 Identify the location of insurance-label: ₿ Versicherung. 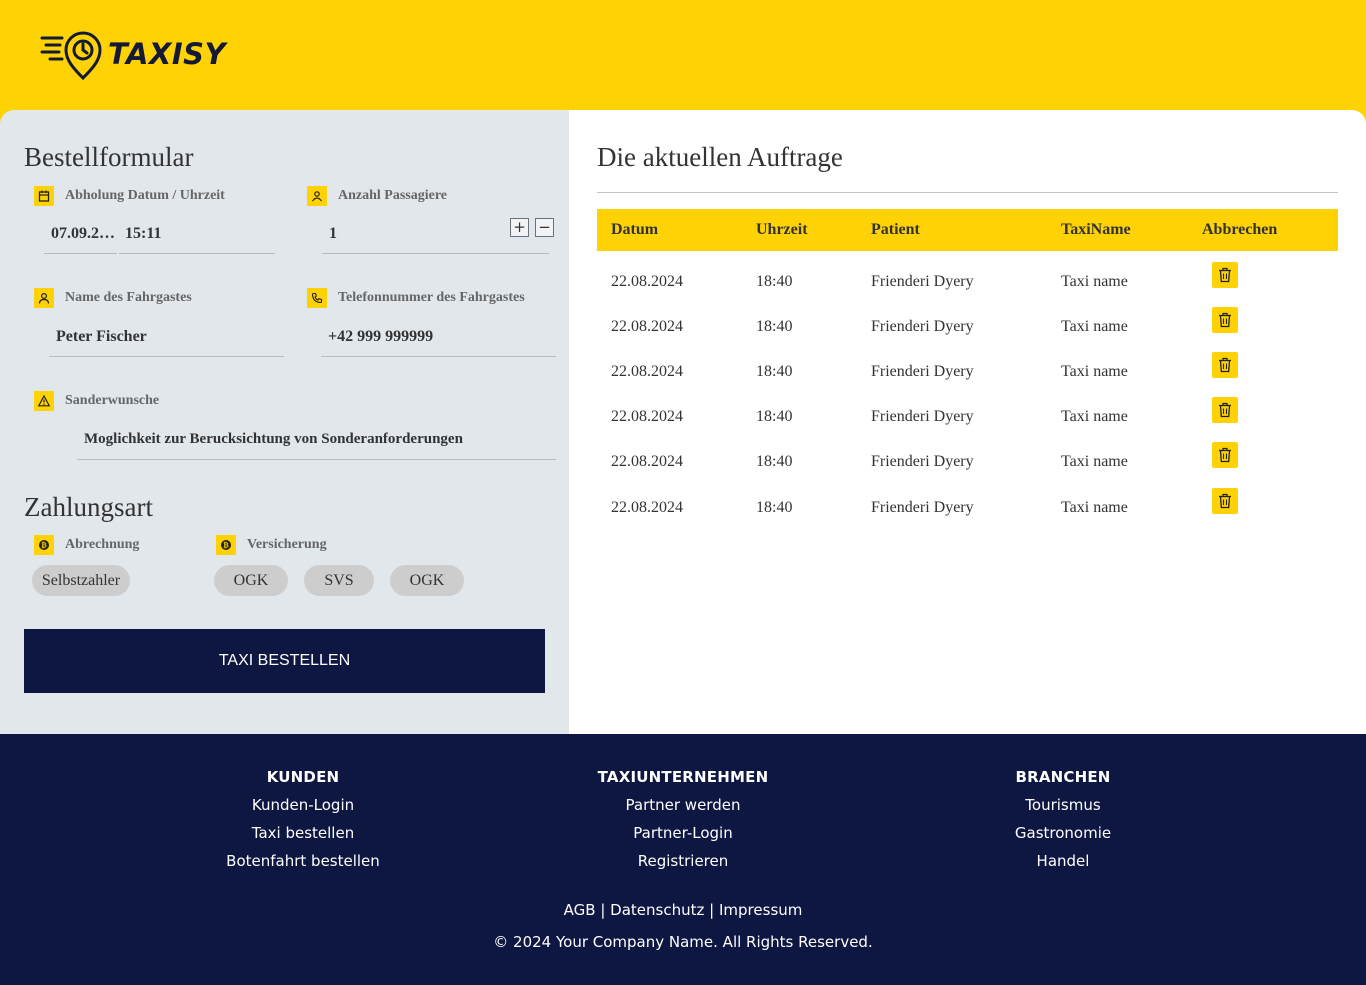
(271, 545).